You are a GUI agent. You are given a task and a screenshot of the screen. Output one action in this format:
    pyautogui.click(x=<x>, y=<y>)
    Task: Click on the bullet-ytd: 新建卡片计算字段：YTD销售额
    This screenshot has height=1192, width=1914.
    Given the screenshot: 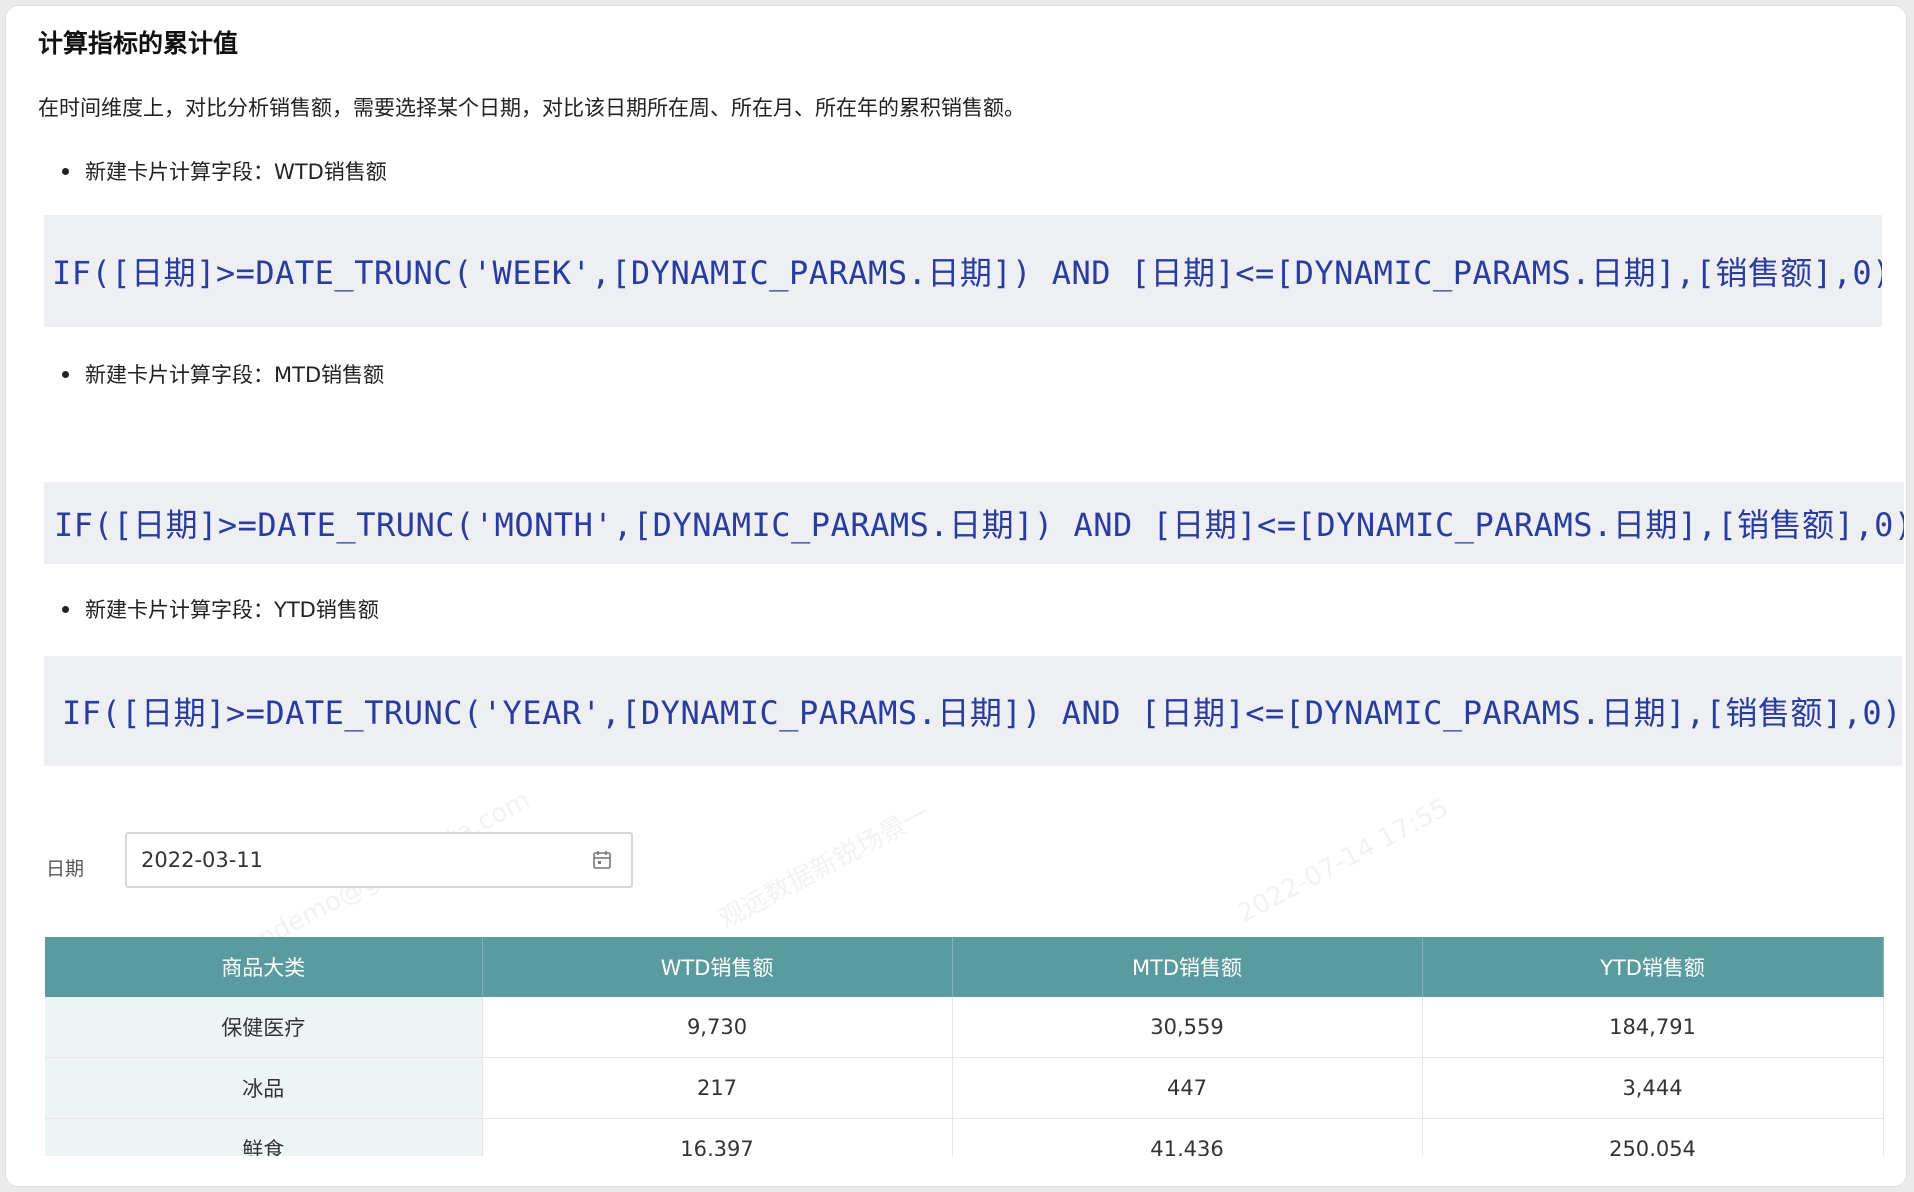 What is the action you would take?
    pyautogui.click(x=220, y=609)
    